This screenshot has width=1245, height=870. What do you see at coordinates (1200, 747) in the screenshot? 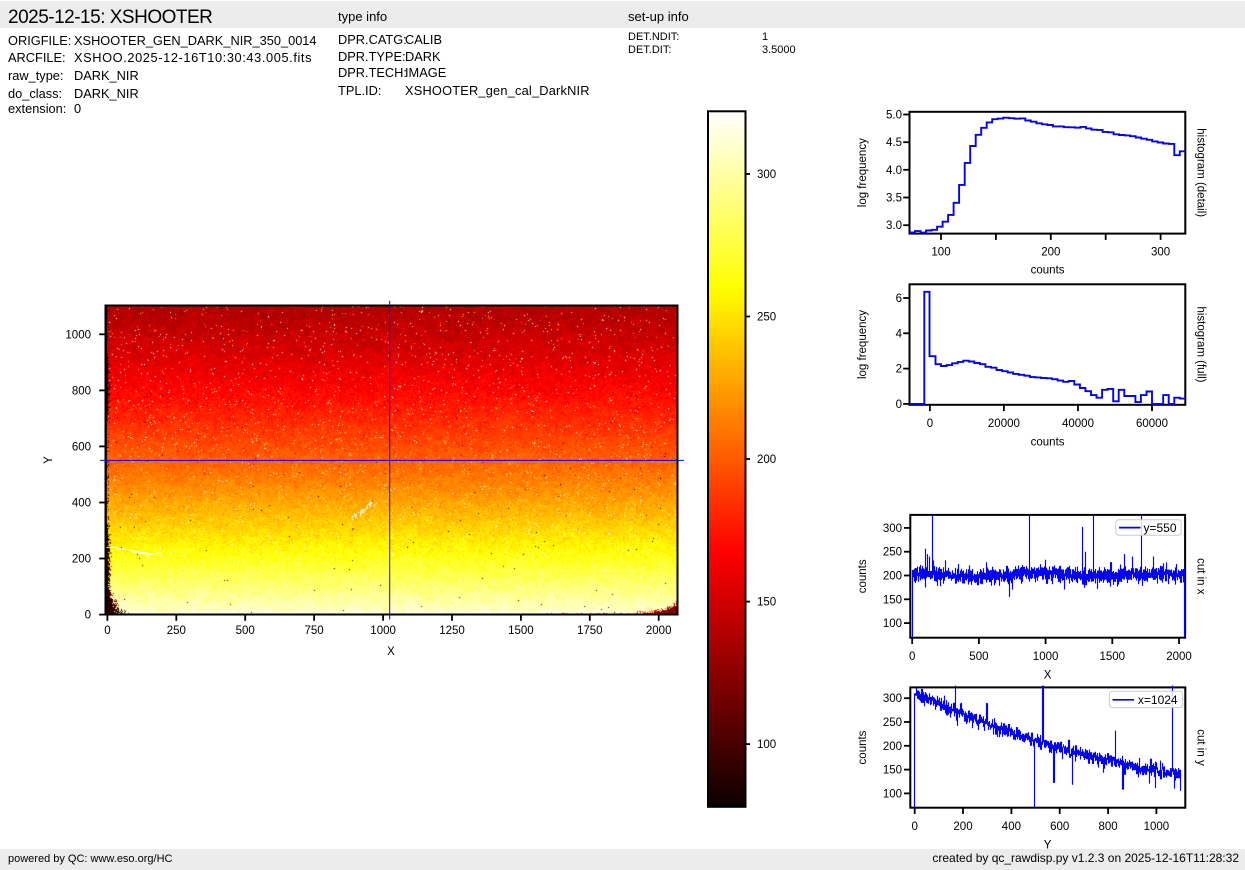
I see `svg-text: cut in y` at bounding box center [1200, 747].